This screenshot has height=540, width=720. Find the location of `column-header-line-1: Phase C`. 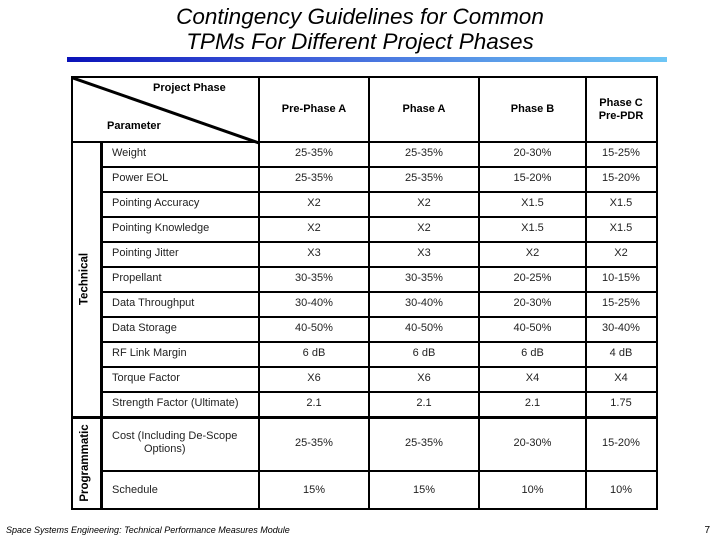

column-header-line-1: Phase C is located at coordinates (621, 102).